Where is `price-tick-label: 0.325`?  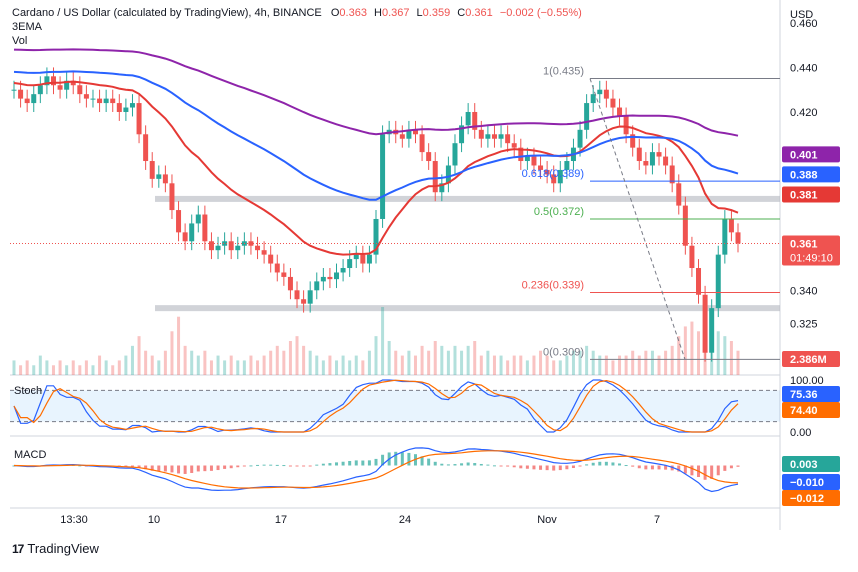 price-tick-label: 0.325 is located at coordinates (804, 325).